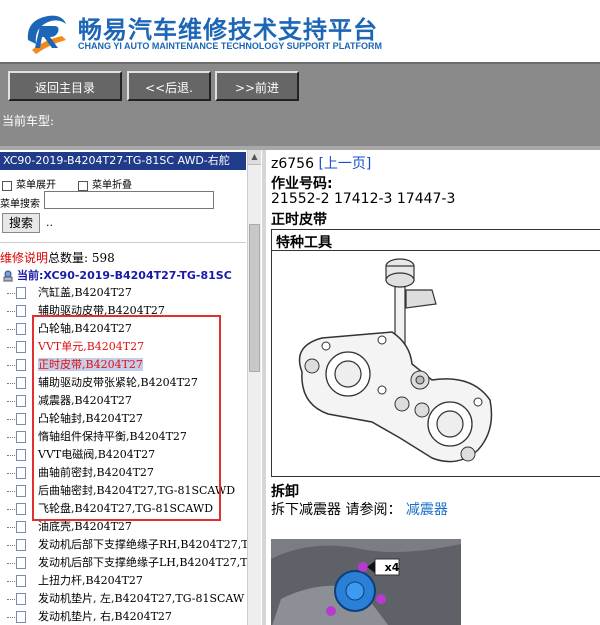  I want to click on count-label: 总数量:, so click(68, 258).